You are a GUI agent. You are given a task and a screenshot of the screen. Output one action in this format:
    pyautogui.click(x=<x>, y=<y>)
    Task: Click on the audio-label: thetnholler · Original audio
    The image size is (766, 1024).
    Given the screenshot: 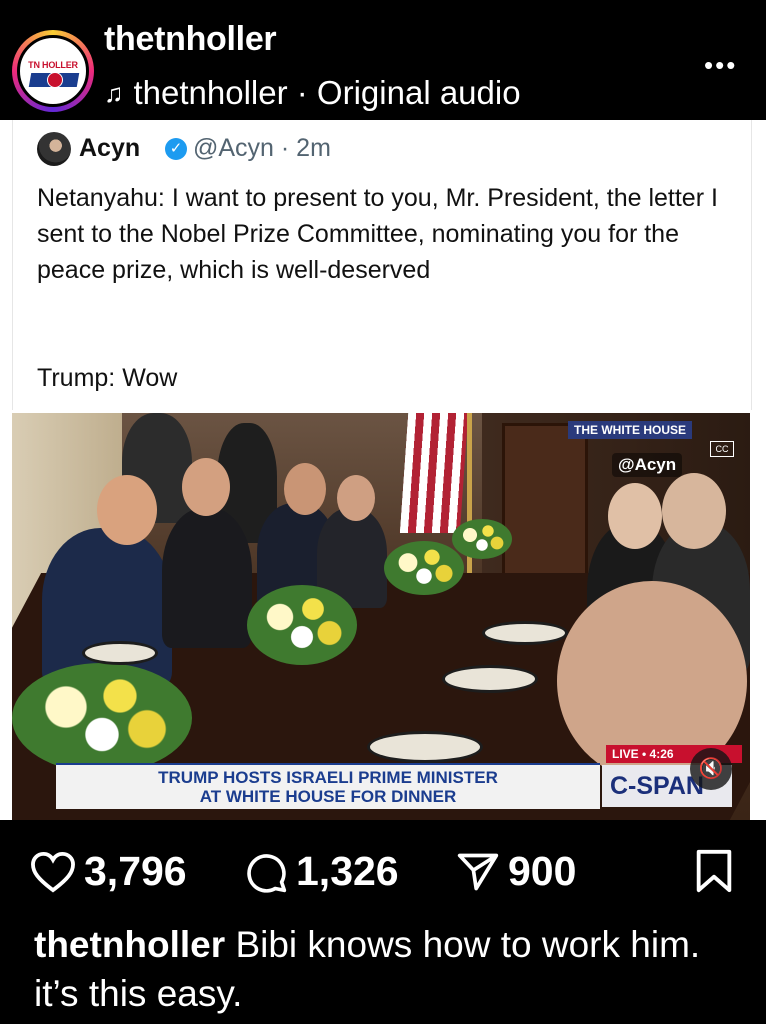 What is the action you would take?
    pyautogui.click(x=327, y=92)
    